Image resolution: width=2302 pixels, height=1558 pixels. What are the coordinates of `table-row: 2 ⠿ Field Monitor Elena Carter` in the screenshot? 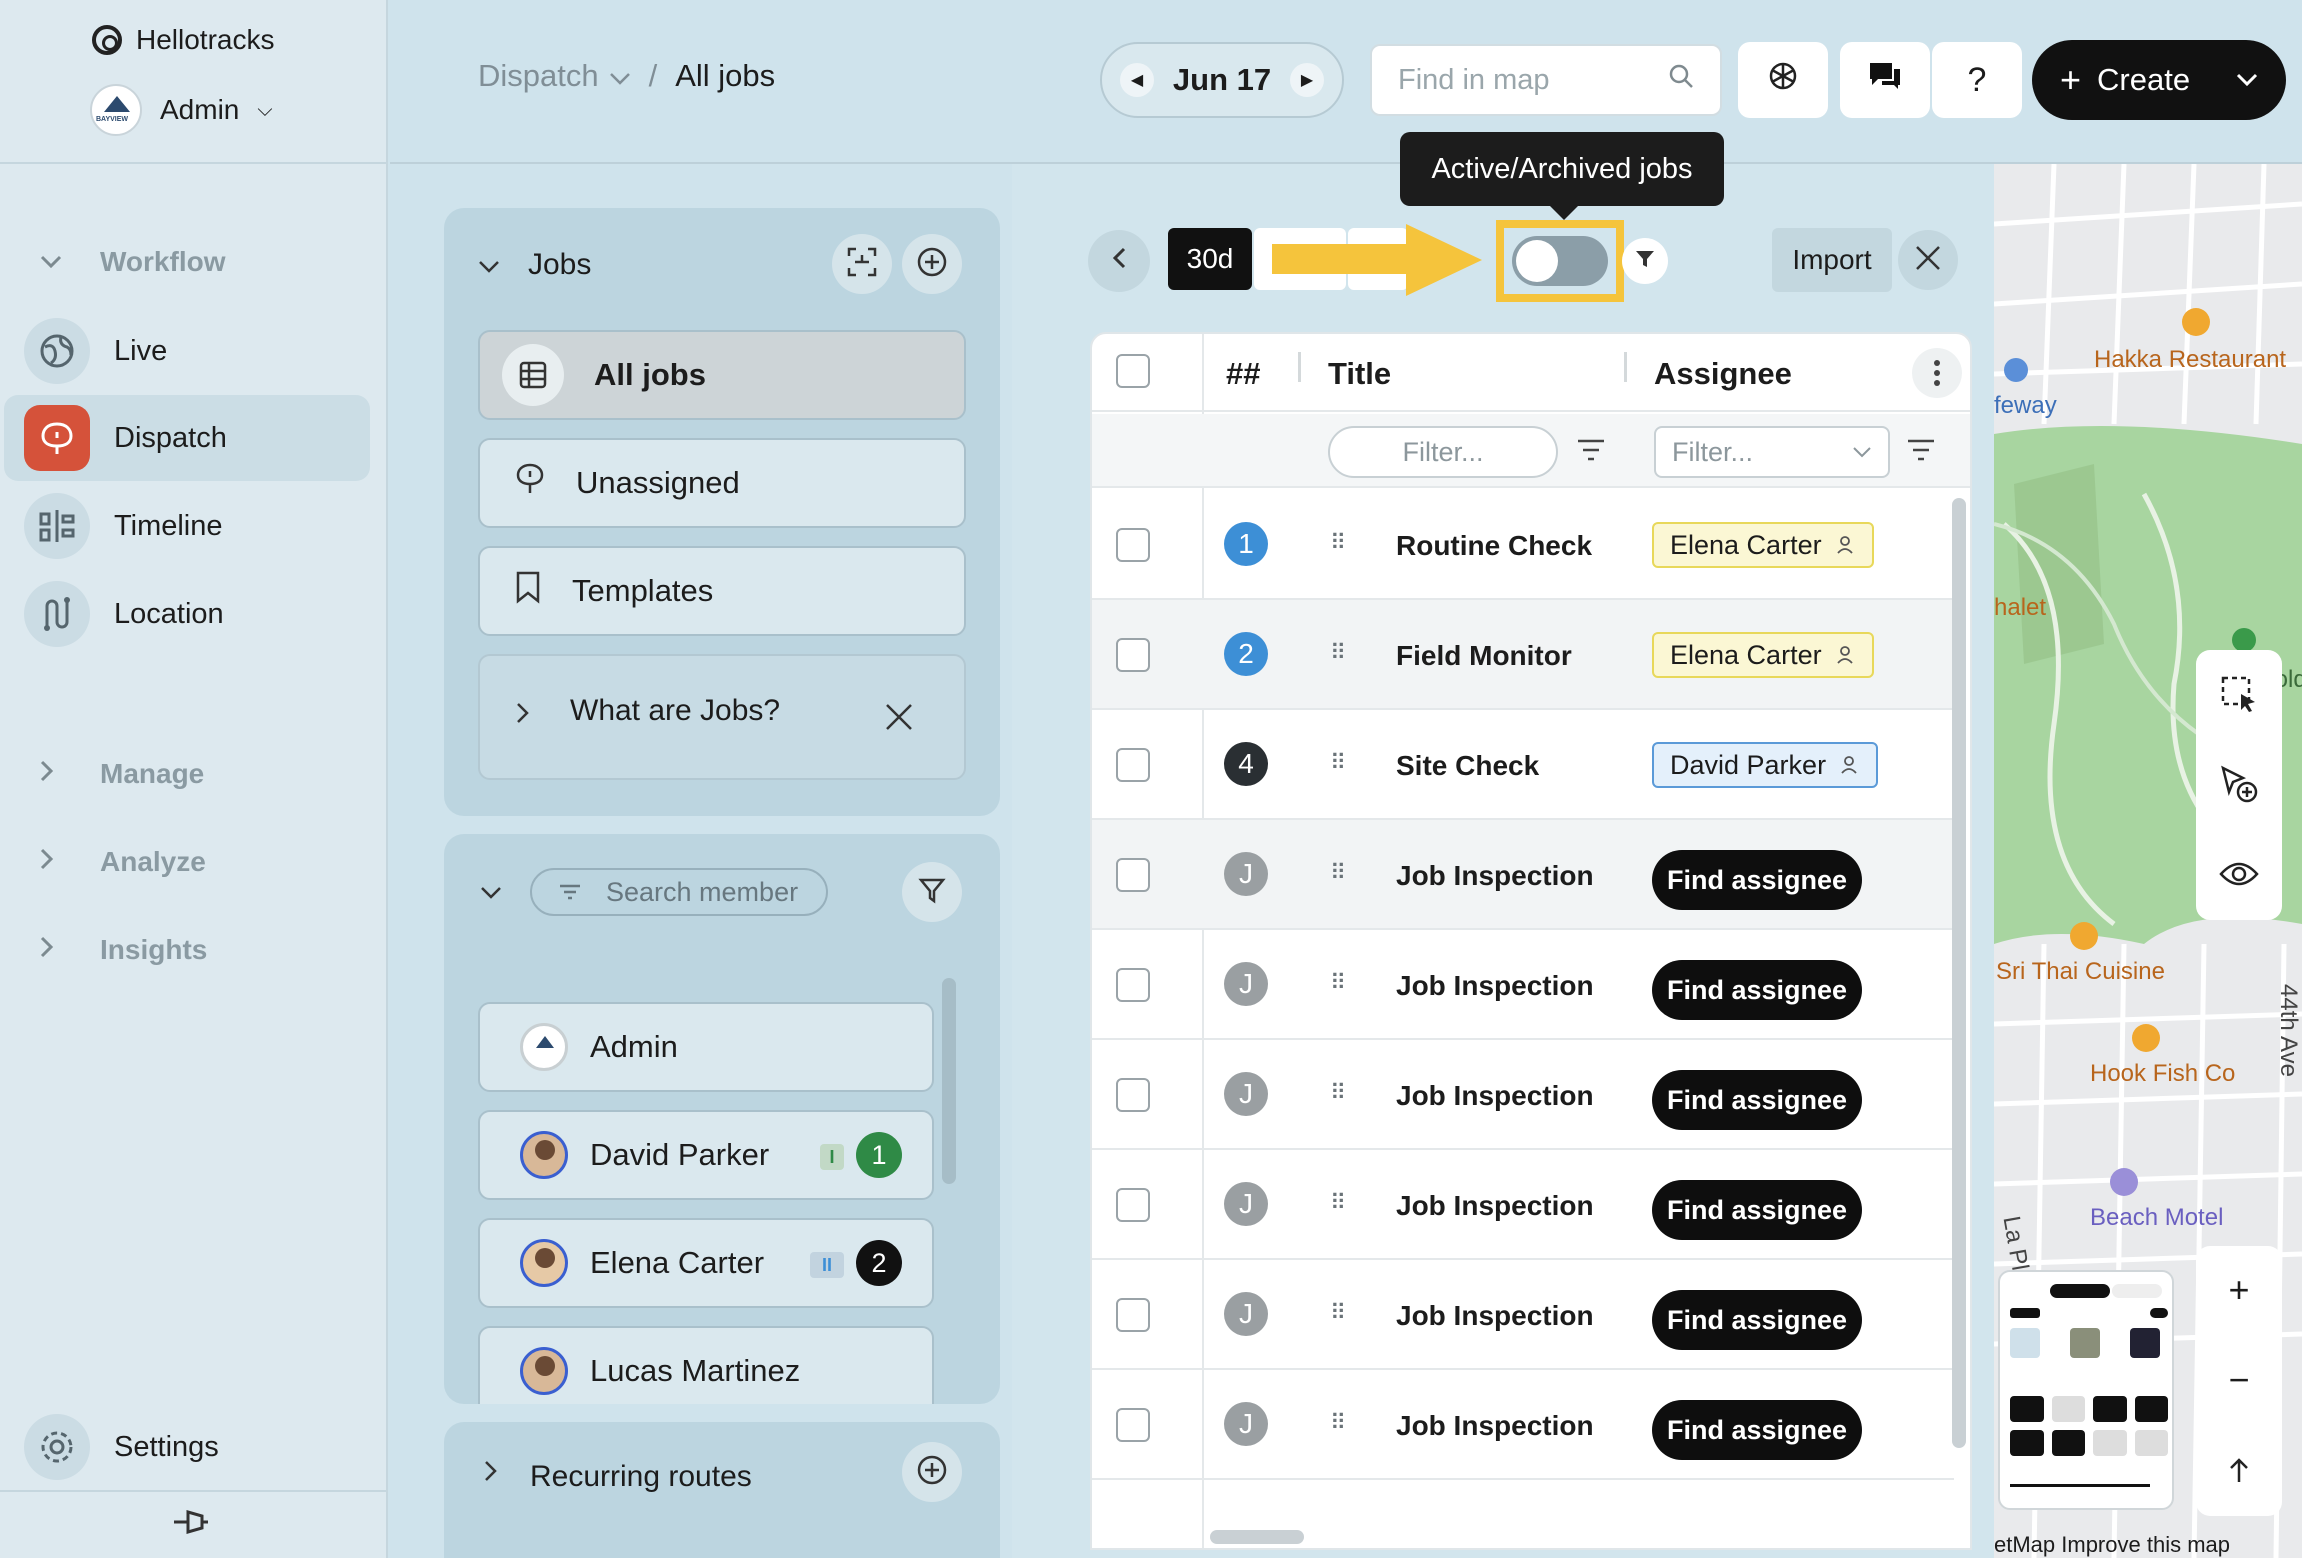 It's located at (1523, 655).